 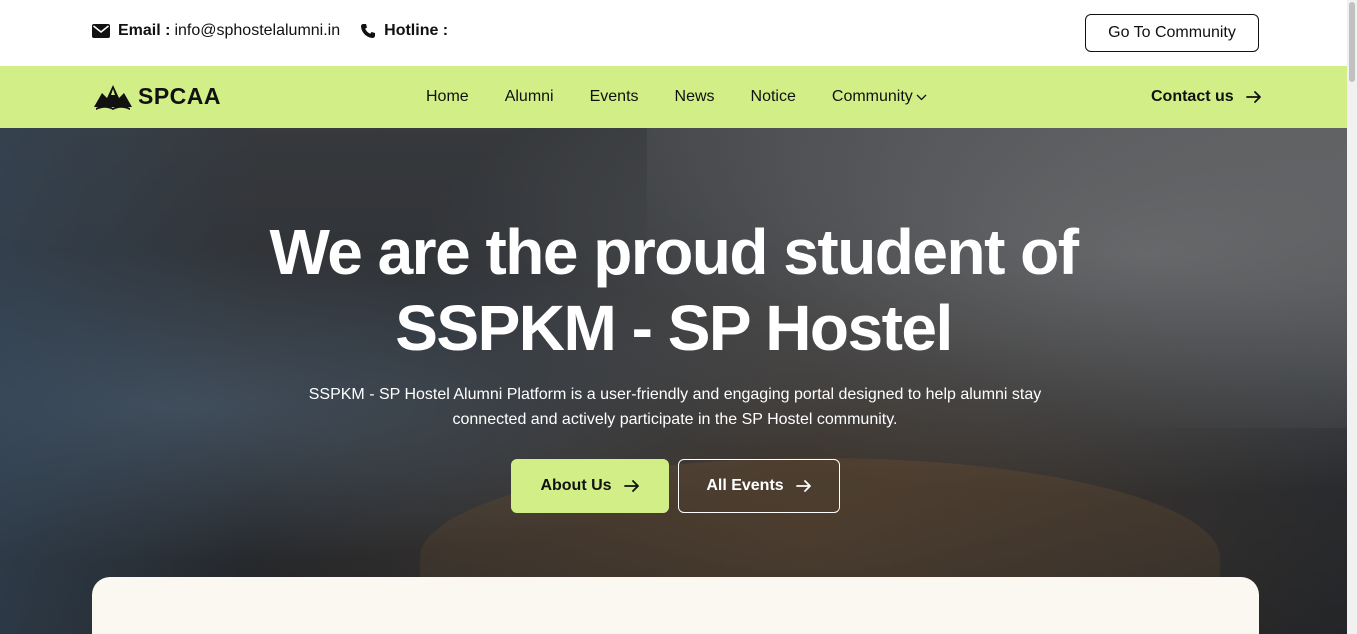 What do you see at coordinates (745, 485) in the screenshot?
I see `all-events-label: All Events` at bounding box center [745, 485].